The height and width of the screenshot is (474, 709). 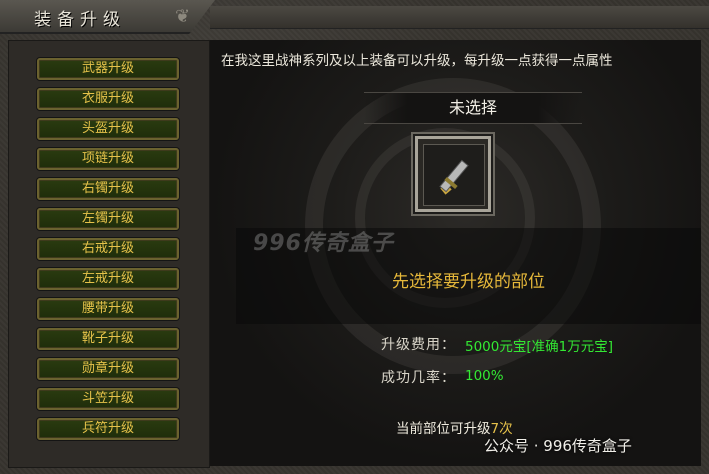 I want to click on item-slot-inner, so click(x=454, y=175).